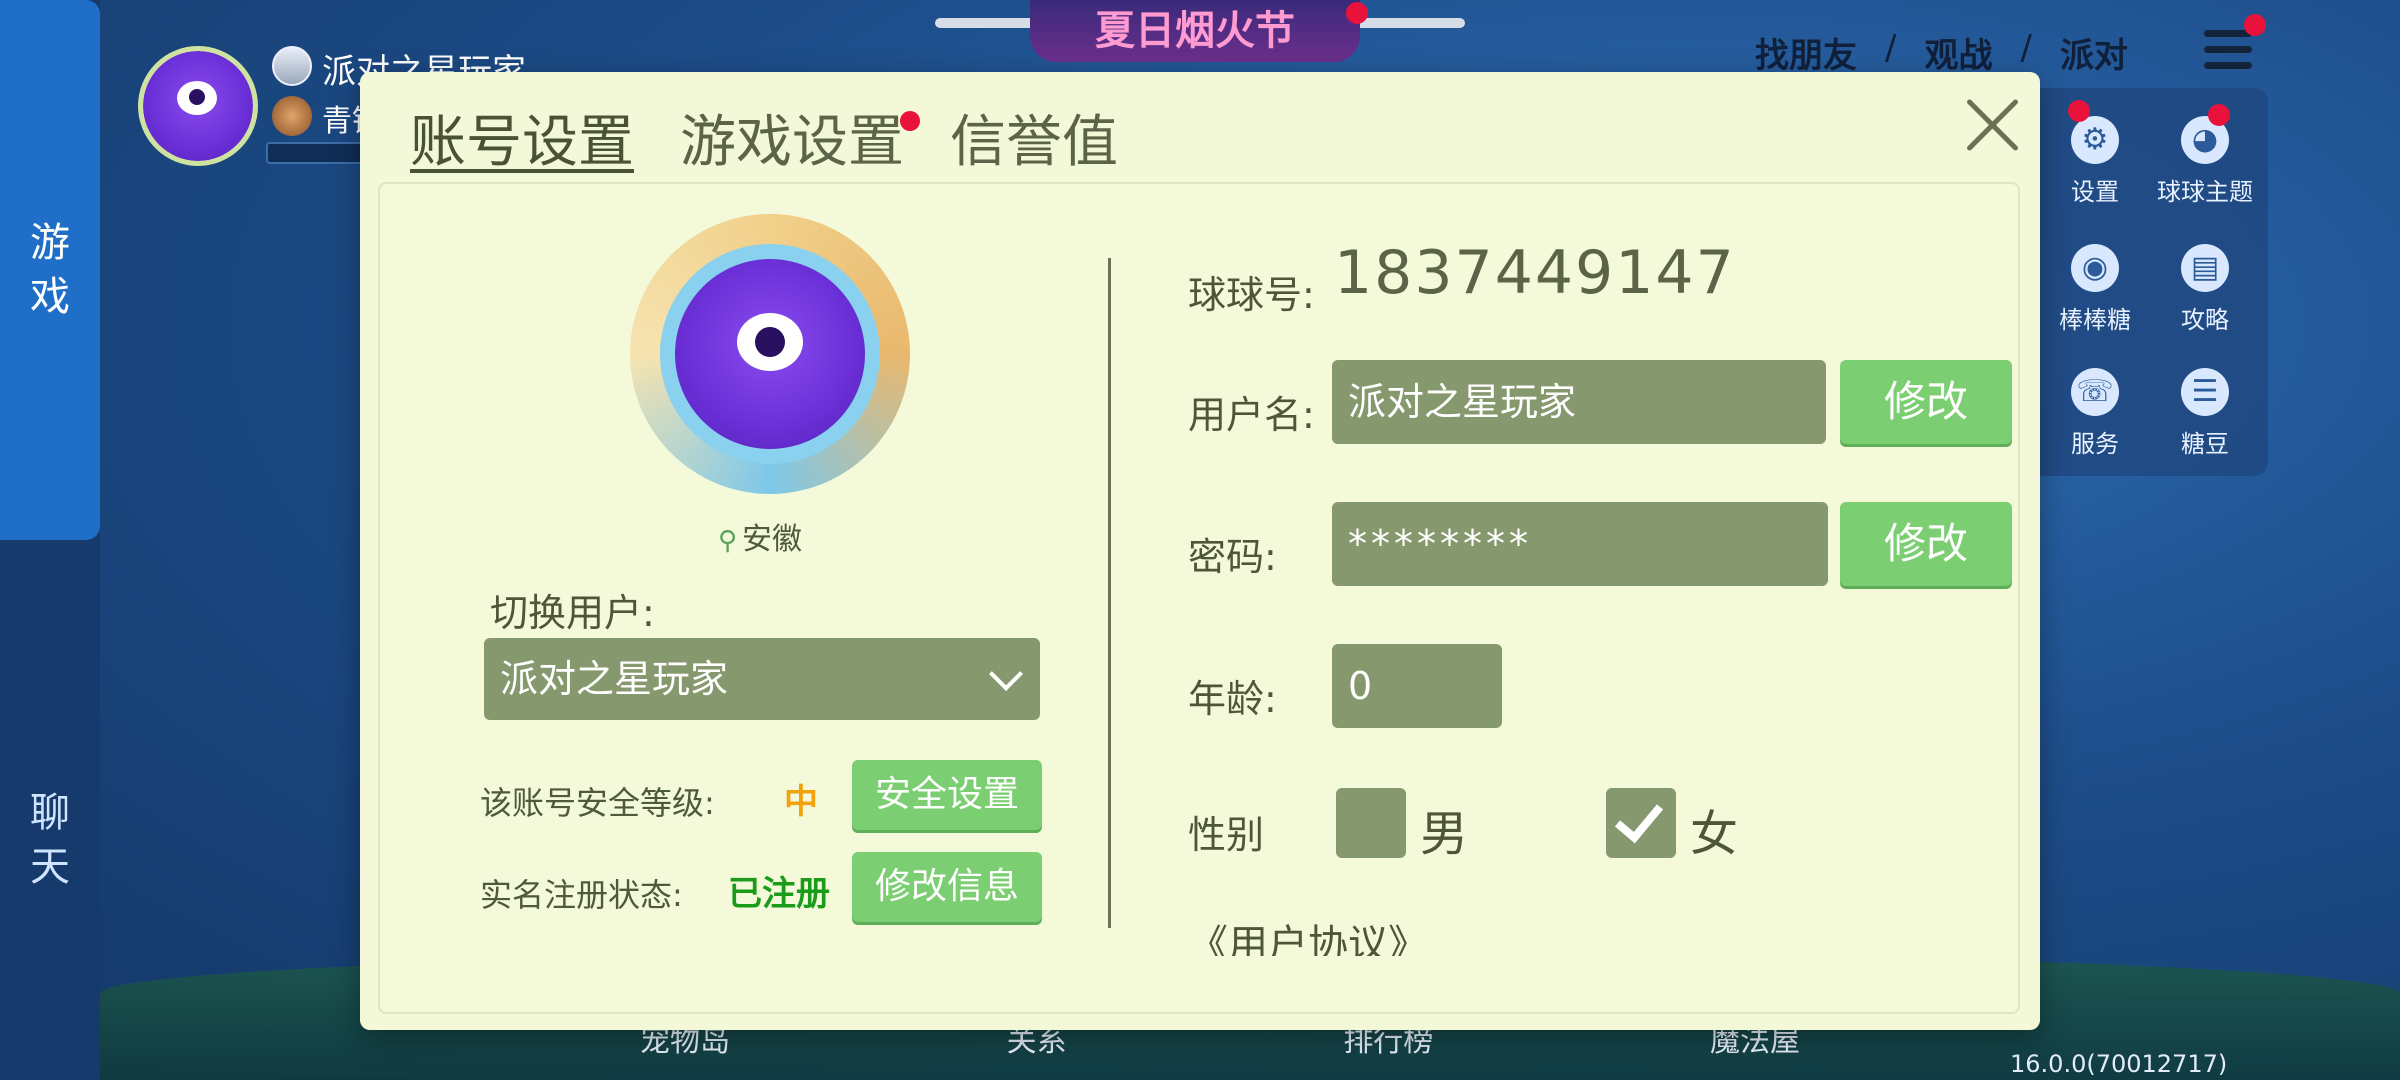 The height and width of the screenshot is (1080, 2400). Describe the element at coordinates (1579, 402) in the screenshot. I see `username-field: 派对之星玩家` at that location.